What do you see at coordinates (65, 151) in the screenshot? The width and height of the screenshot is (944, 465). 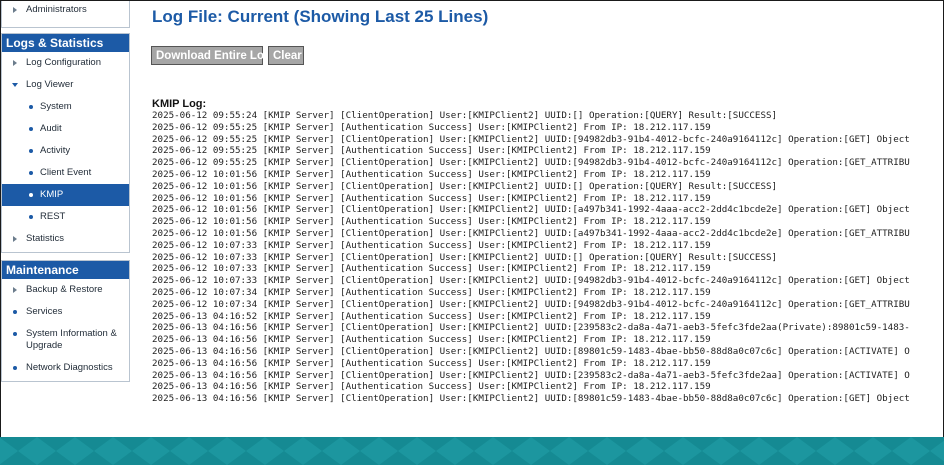 I see `sidebar-item-activity: Activity` at bounding box center [65, 151].